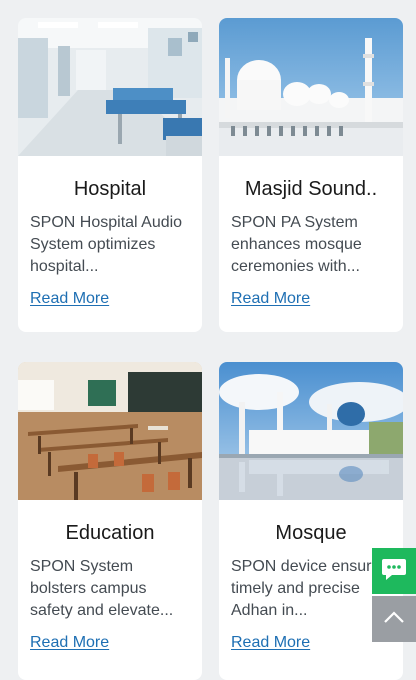 Image resolution: width=416 pixels, height=680 pixels. I want to click on card-title: Education, so click(110, 533).